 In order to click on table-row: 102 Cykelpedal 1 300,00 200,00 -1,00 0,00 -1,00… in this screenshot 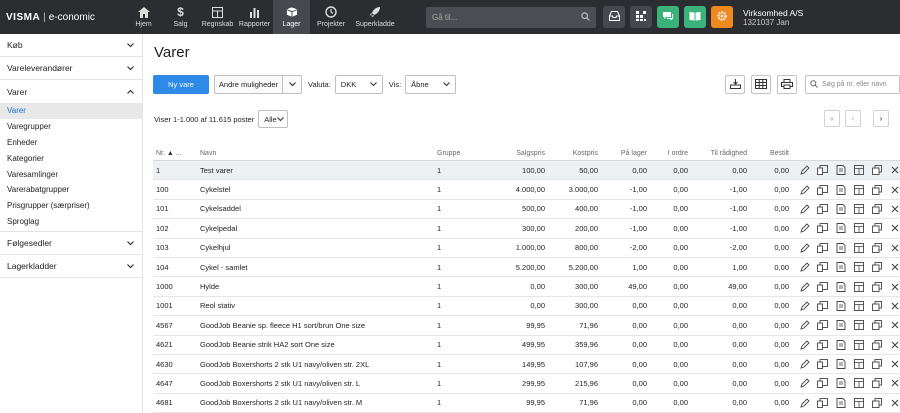, I will do `click(526, 229)`.